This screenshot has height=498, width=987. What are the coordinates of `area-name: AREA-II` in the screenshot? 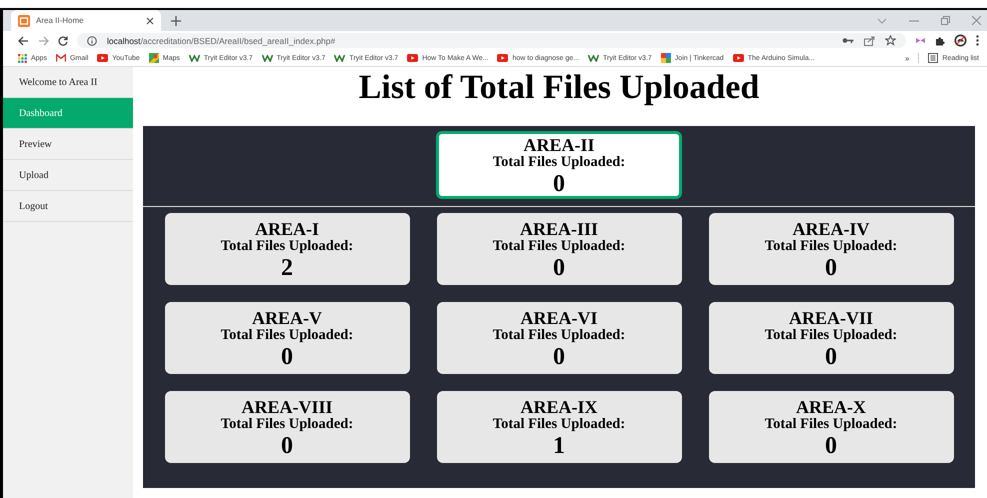 It's located at (558, 145).